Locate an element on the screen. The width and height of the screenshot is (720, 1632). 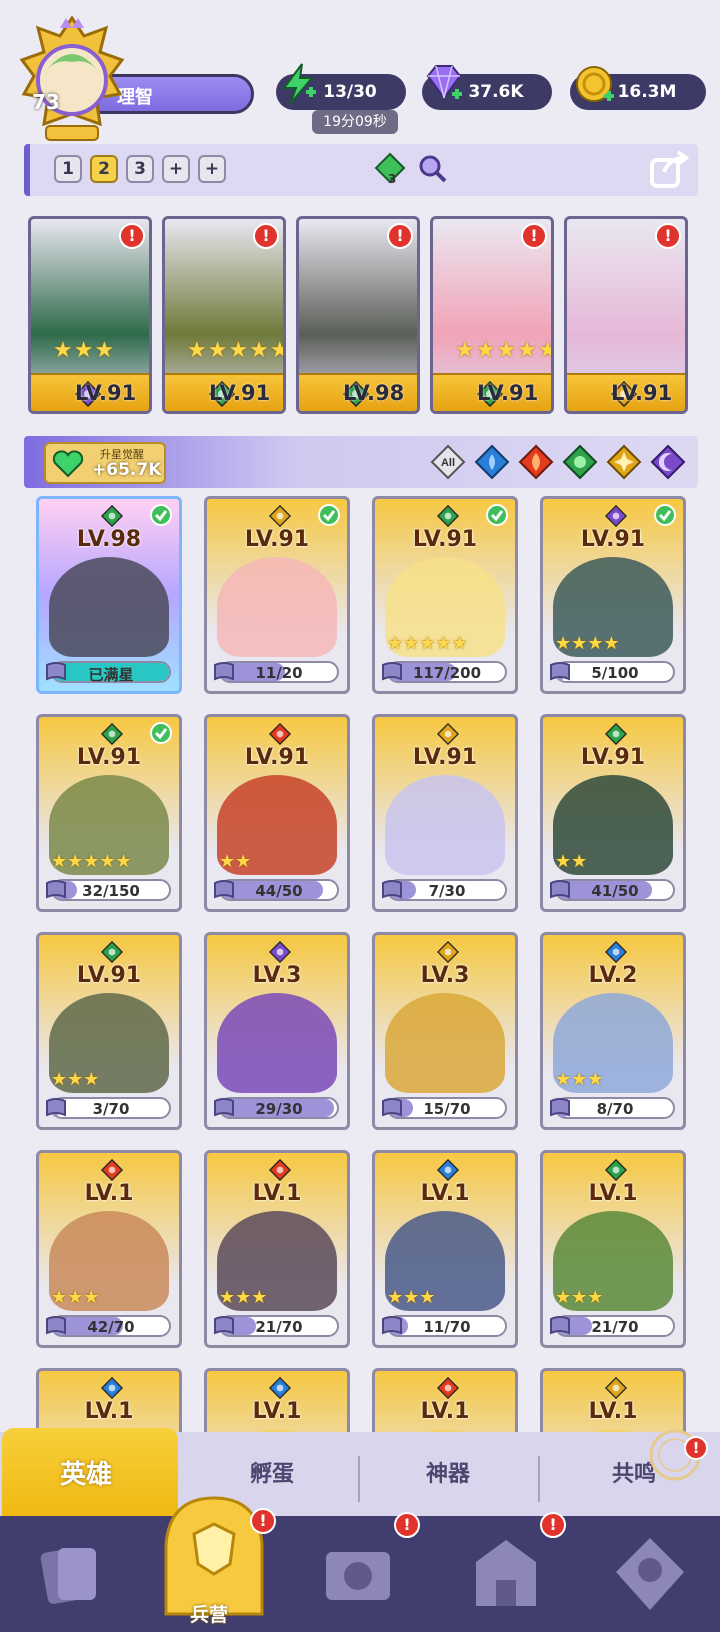
shard-progress-bar: 3/70 is located at coordinates (111, 1108).